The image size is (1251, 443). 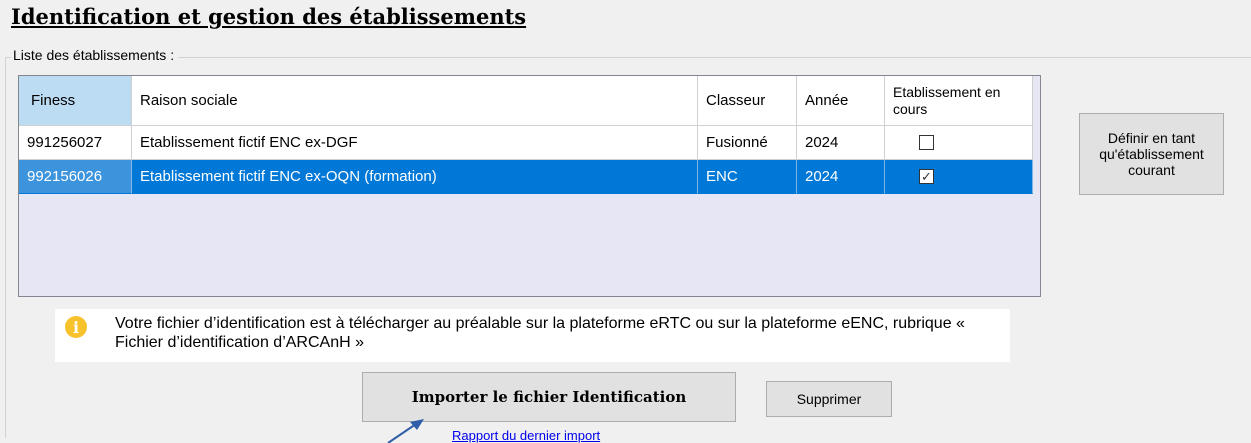 What do you see at coordinates (959, 143) in the screenshot?
I see `cell-en-cours` at bounding box center [959, 143].